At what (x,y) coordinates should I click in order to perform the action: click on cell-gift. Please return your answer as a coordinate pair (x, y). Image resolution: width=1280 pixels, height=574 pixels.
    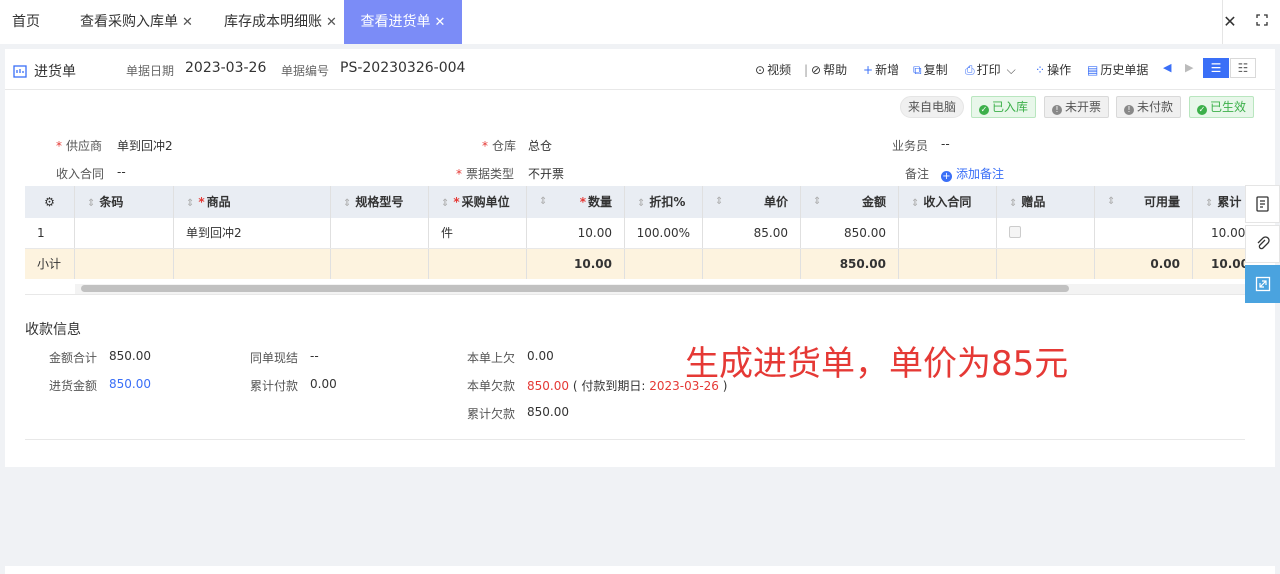
    Looking at the image, I should click on (1046, 233).